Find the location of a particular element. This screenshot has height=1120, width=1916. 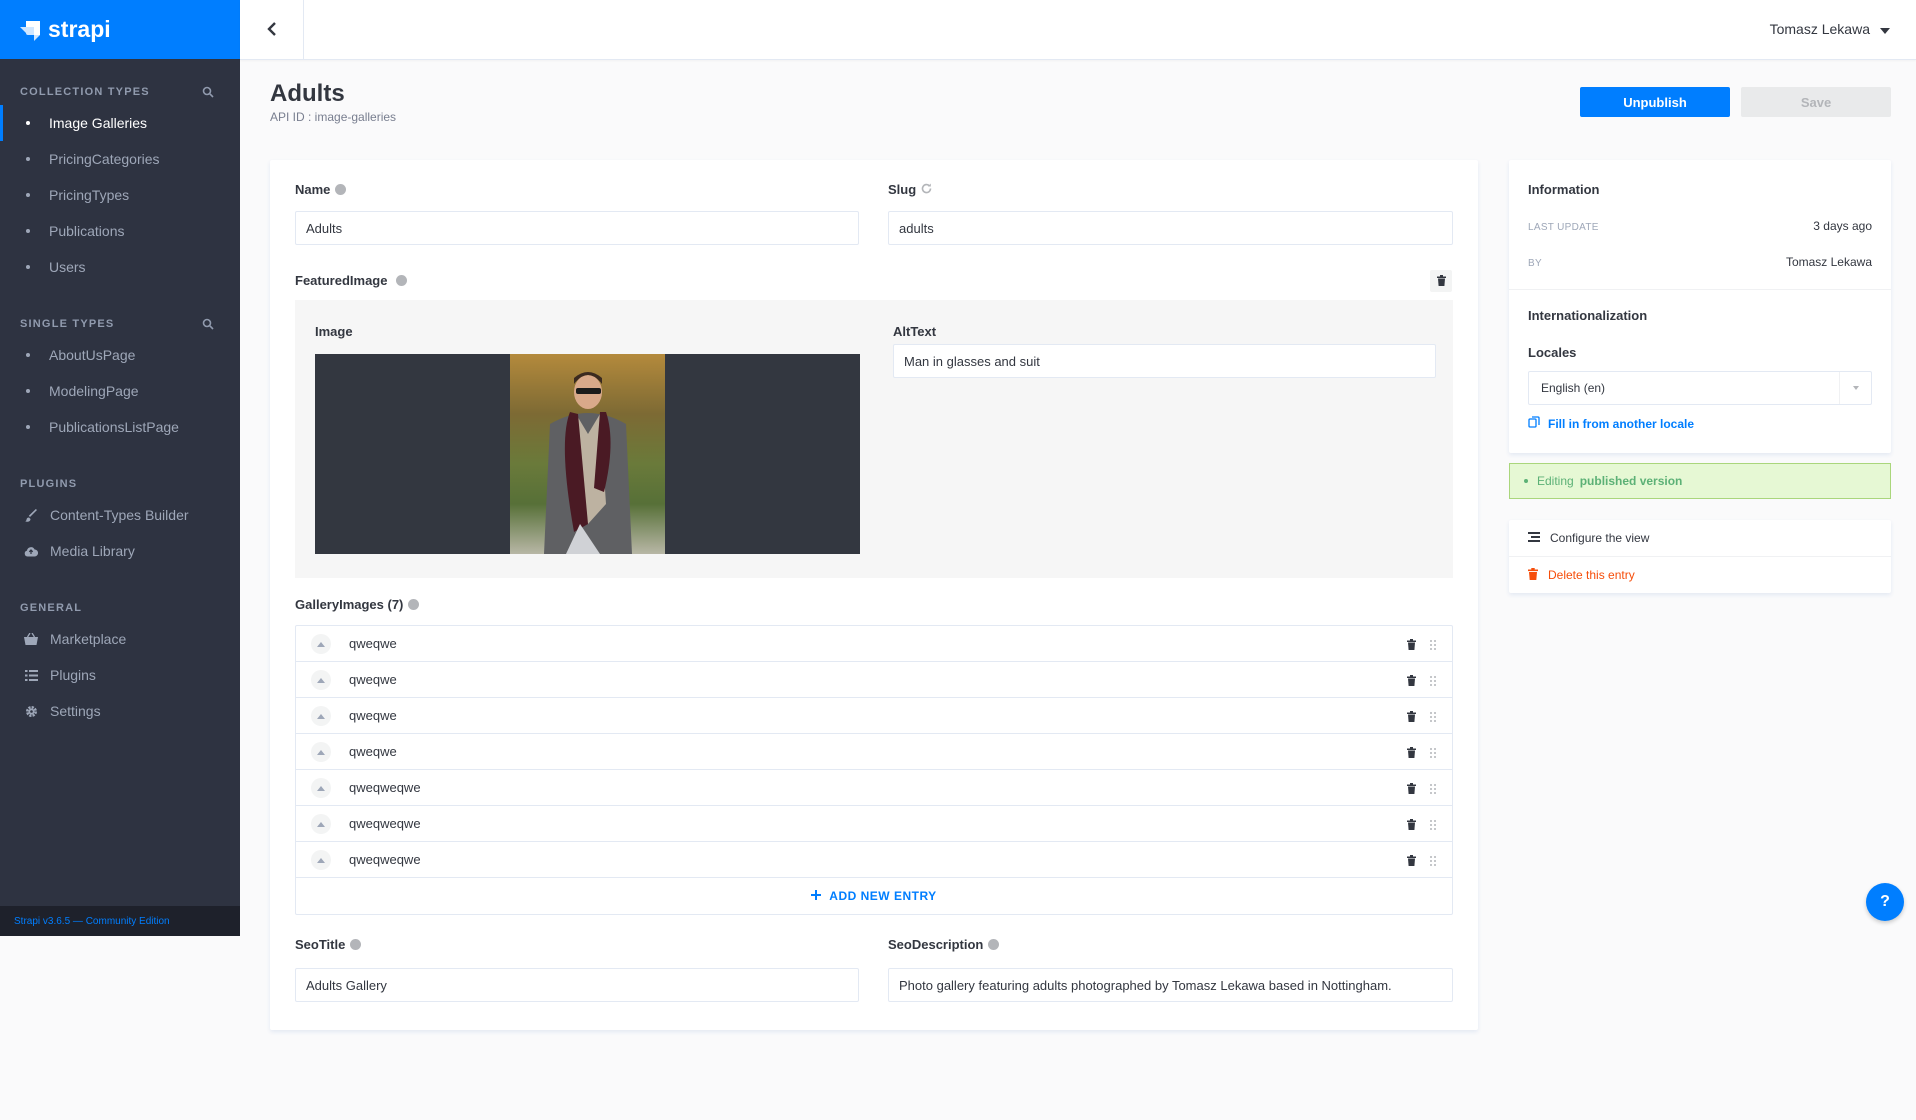

version-label: Strapi v3.6.5 — Community Edition is located at coordinates (120, 921).